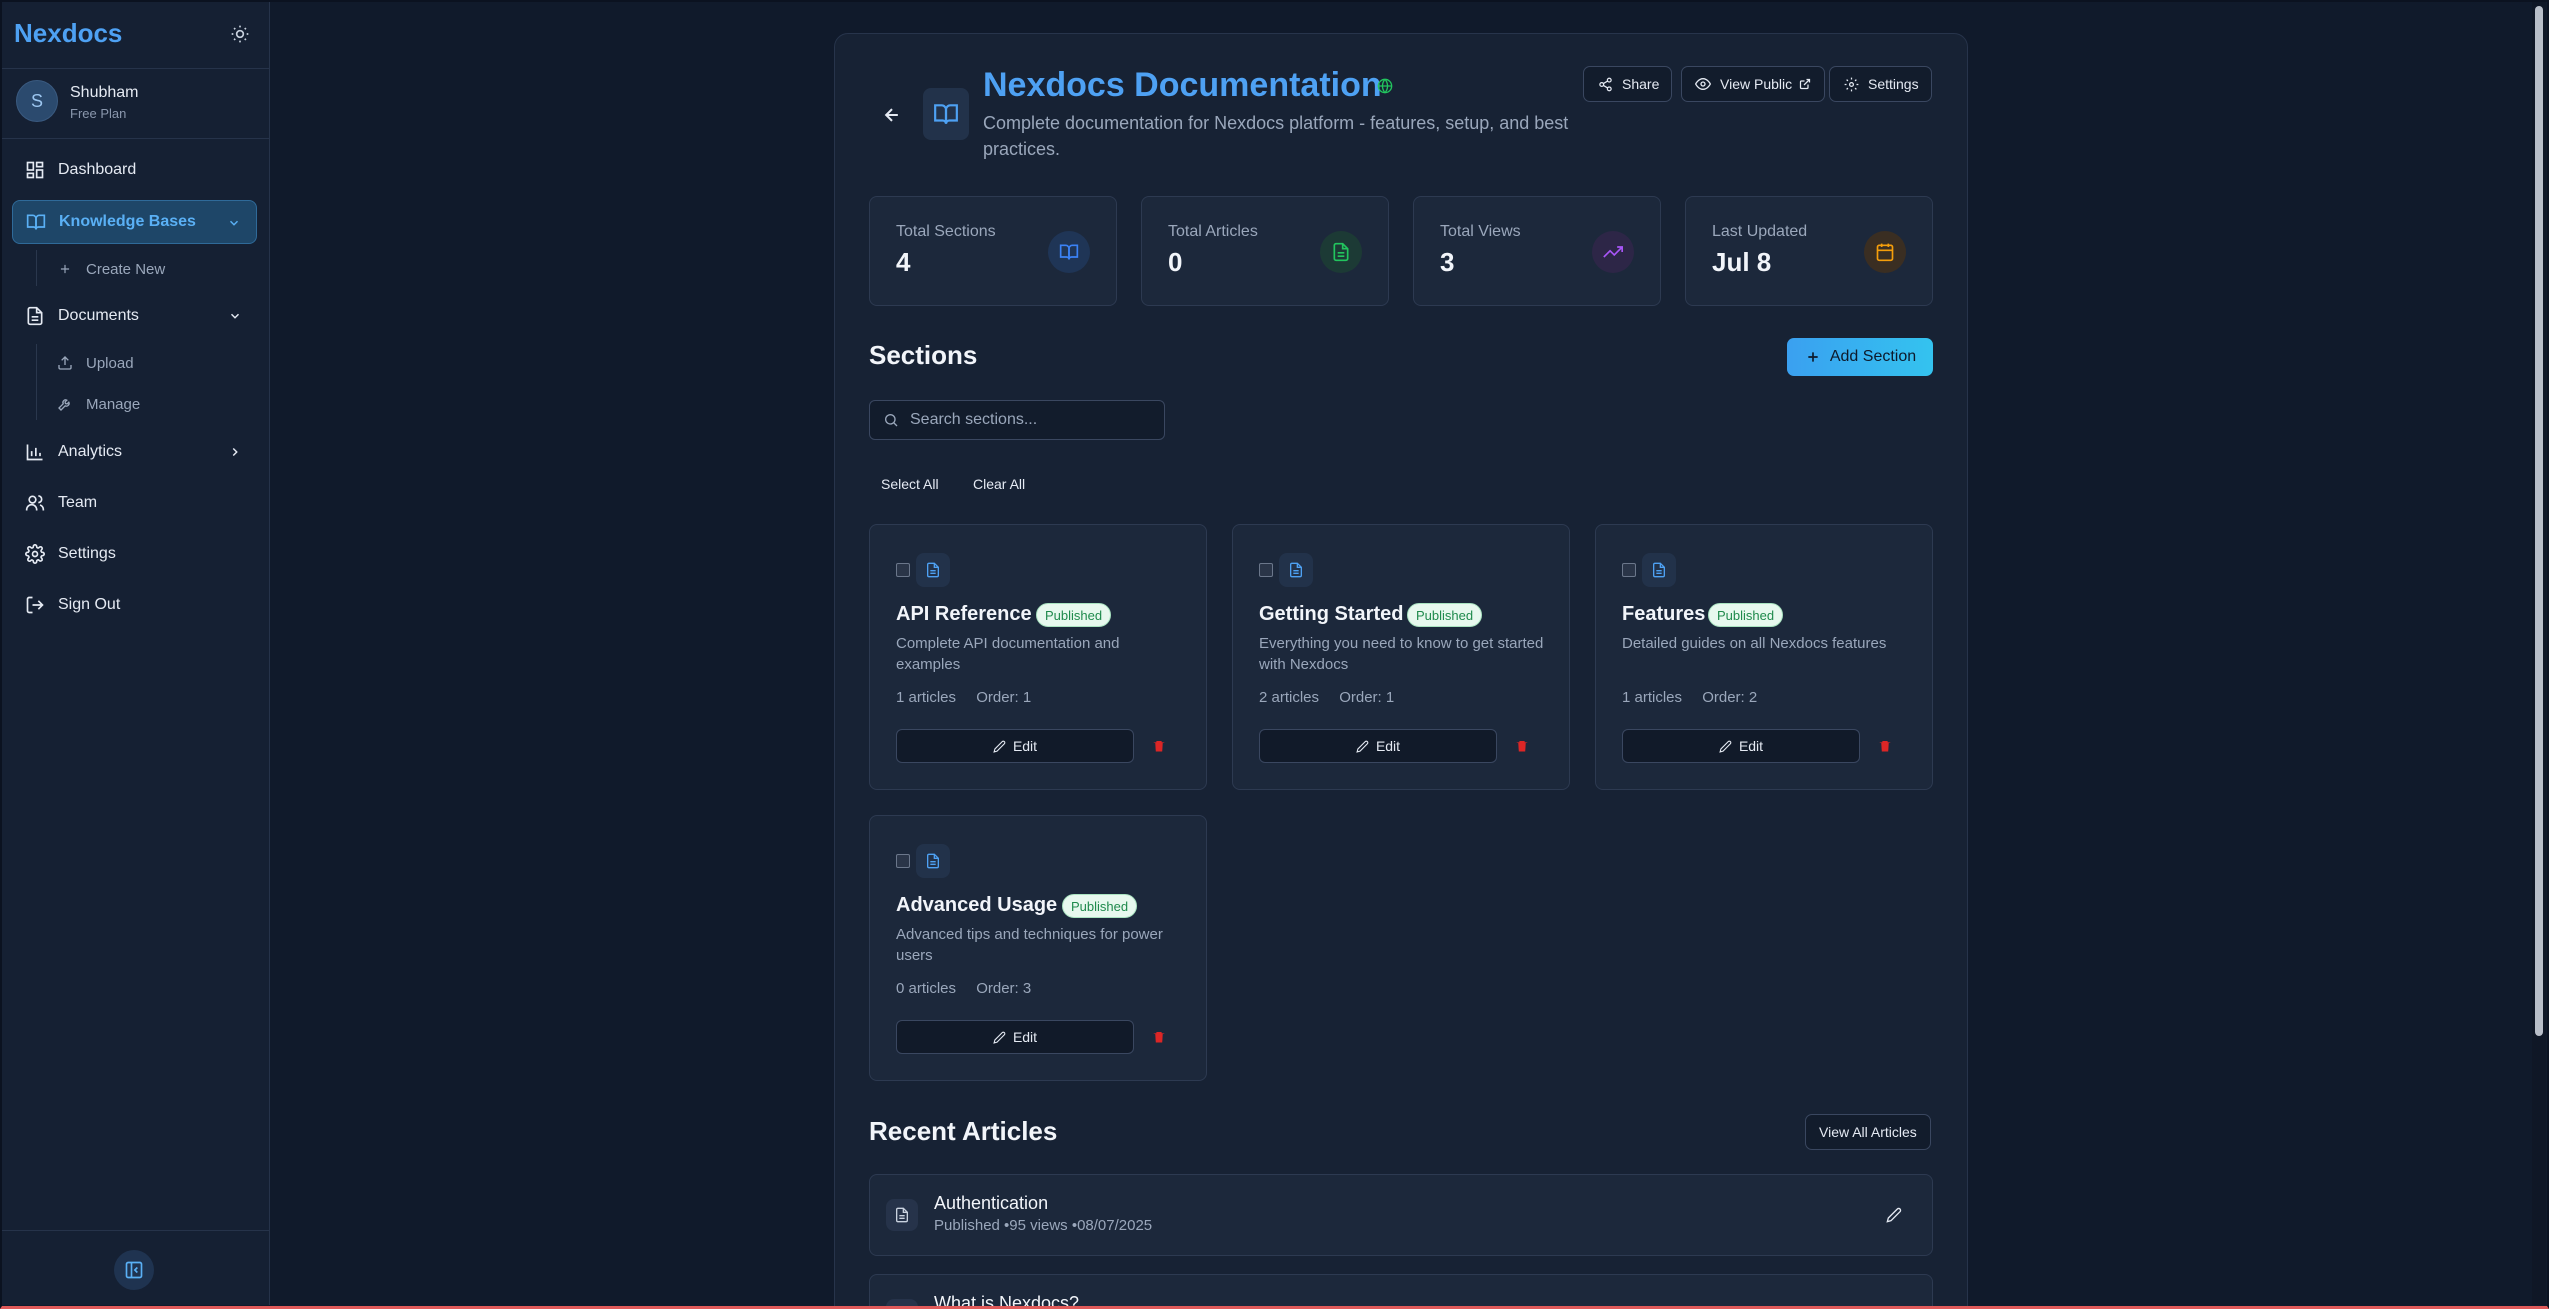 The image size is (2549, 1309). Describe the element at coordinates (110, 363) in the screenshot. I see `nav-label: Upload` at that location.